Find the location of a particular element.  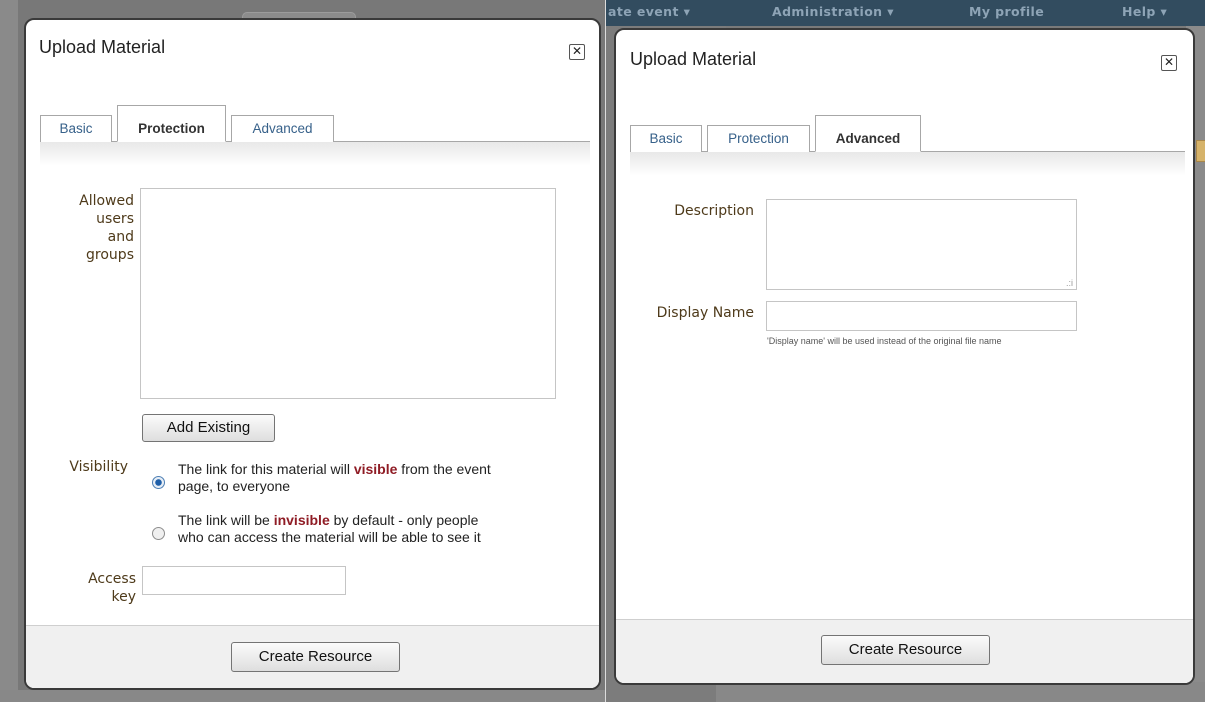

background-footer is located at coordinates (960, 692).